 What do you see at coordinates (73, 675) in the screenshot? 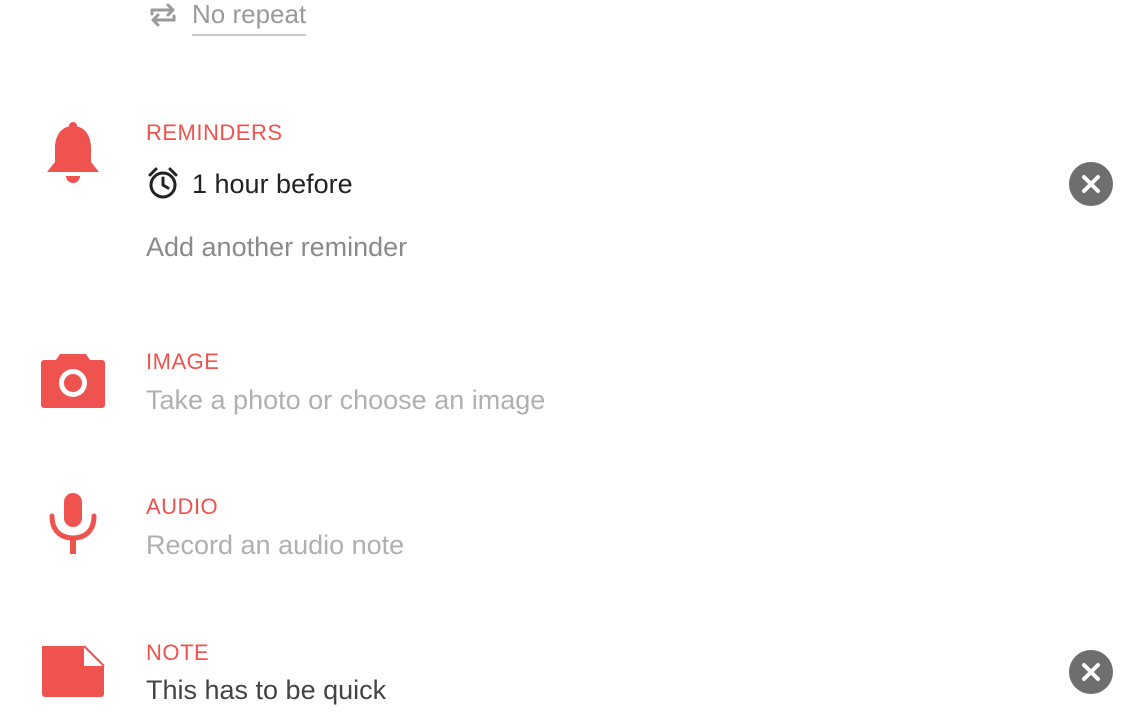
I see `note-icon` at bounding box center [73, 675].